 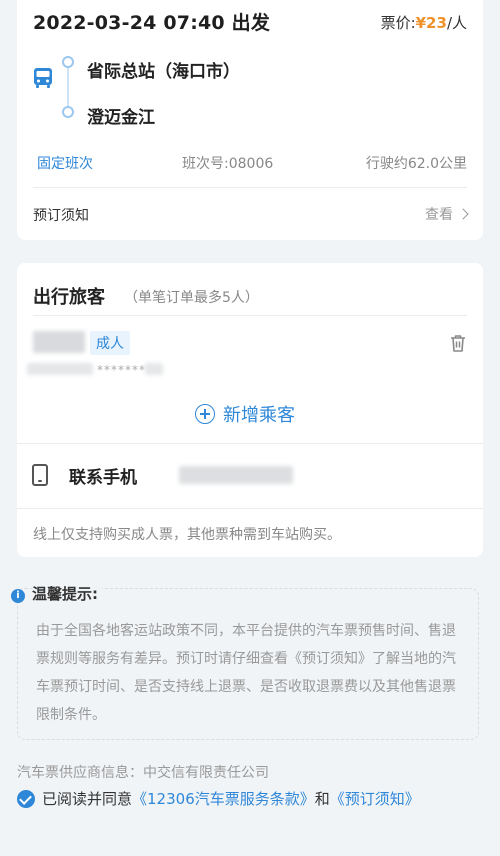 I want to click on trash-icon, so click(x=458, y=343).